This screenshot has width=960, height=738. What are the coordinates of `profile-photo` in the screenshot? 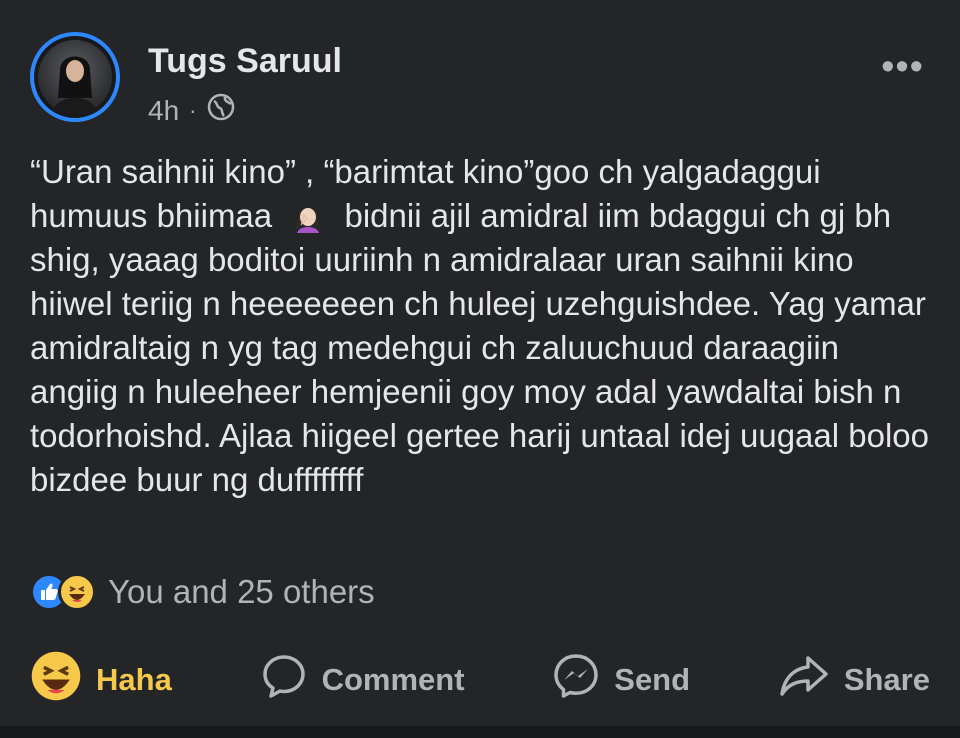 It's located at (75, 77).